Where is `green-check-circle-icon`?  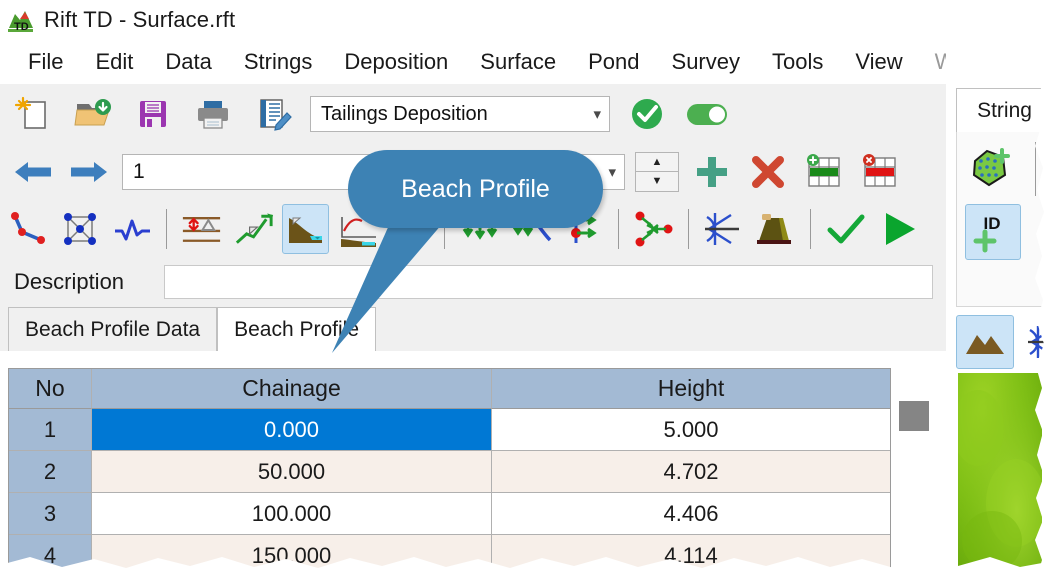 green-check-circle-icon is located at coordinates (647, 114).